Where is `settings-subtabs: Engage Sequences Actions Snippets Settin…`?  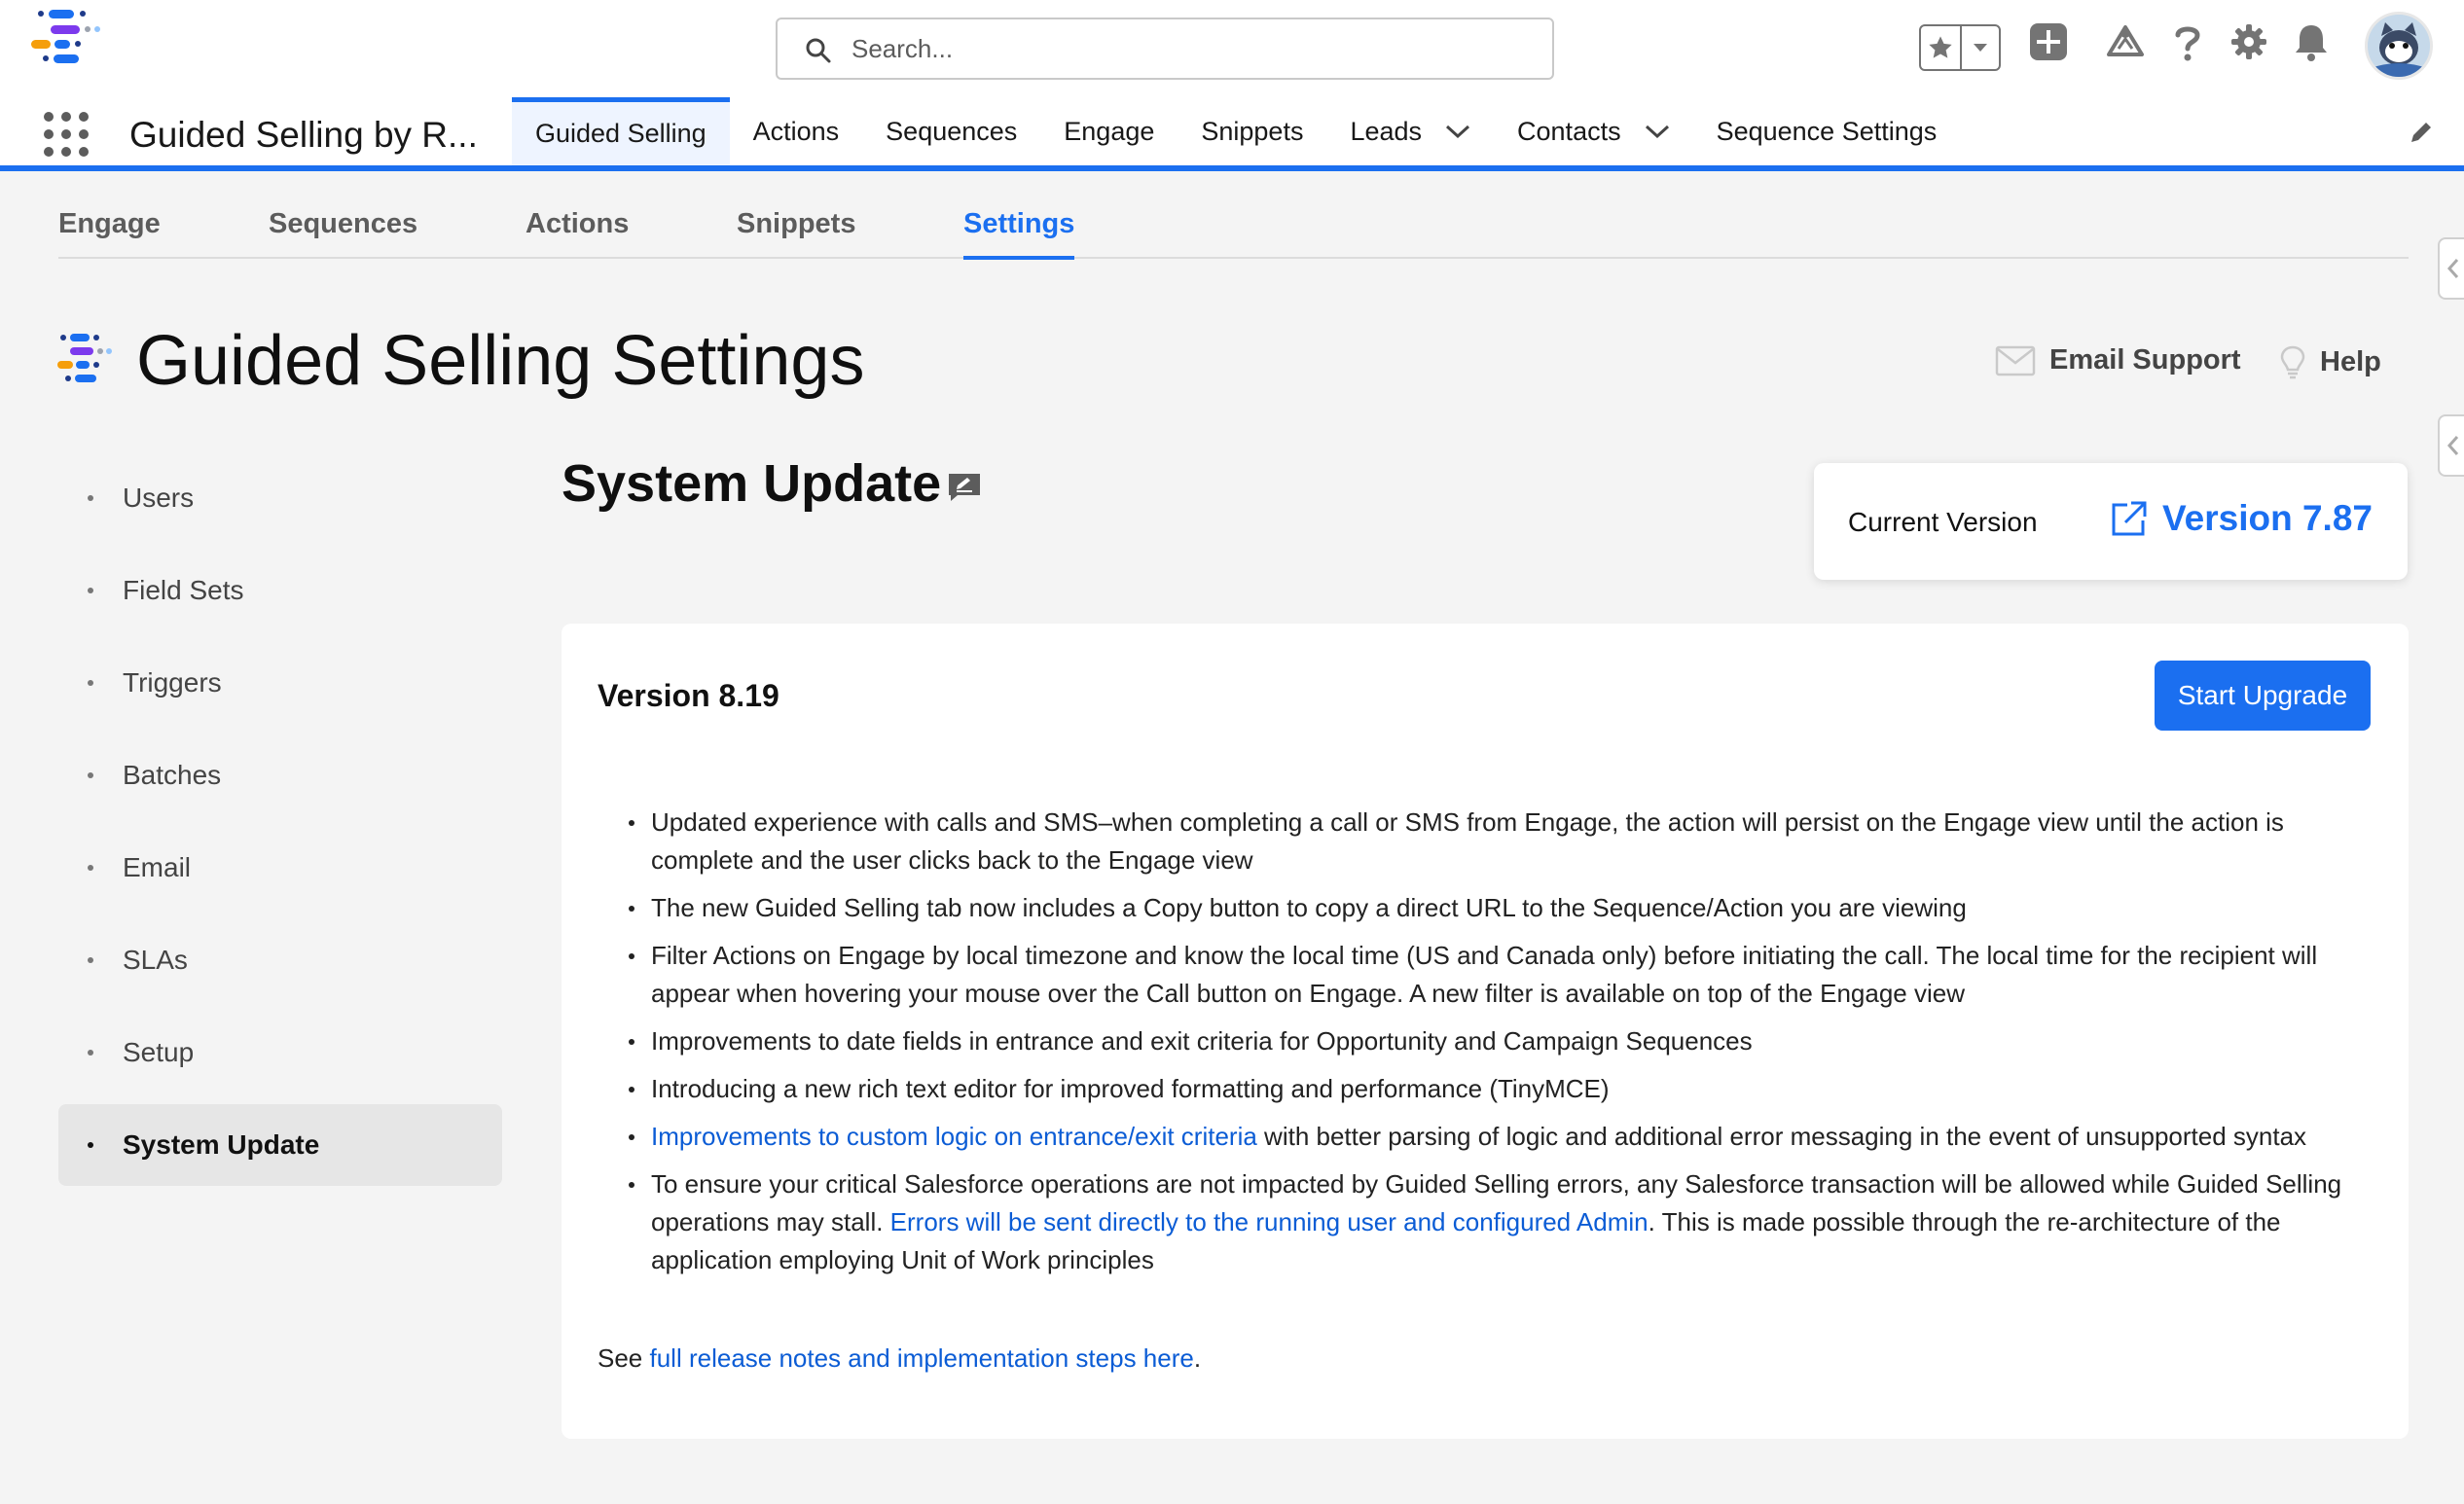
settings-subtabs: Engage Sequences Actions Snippets Settin… is located at coordinates (1233, 227).